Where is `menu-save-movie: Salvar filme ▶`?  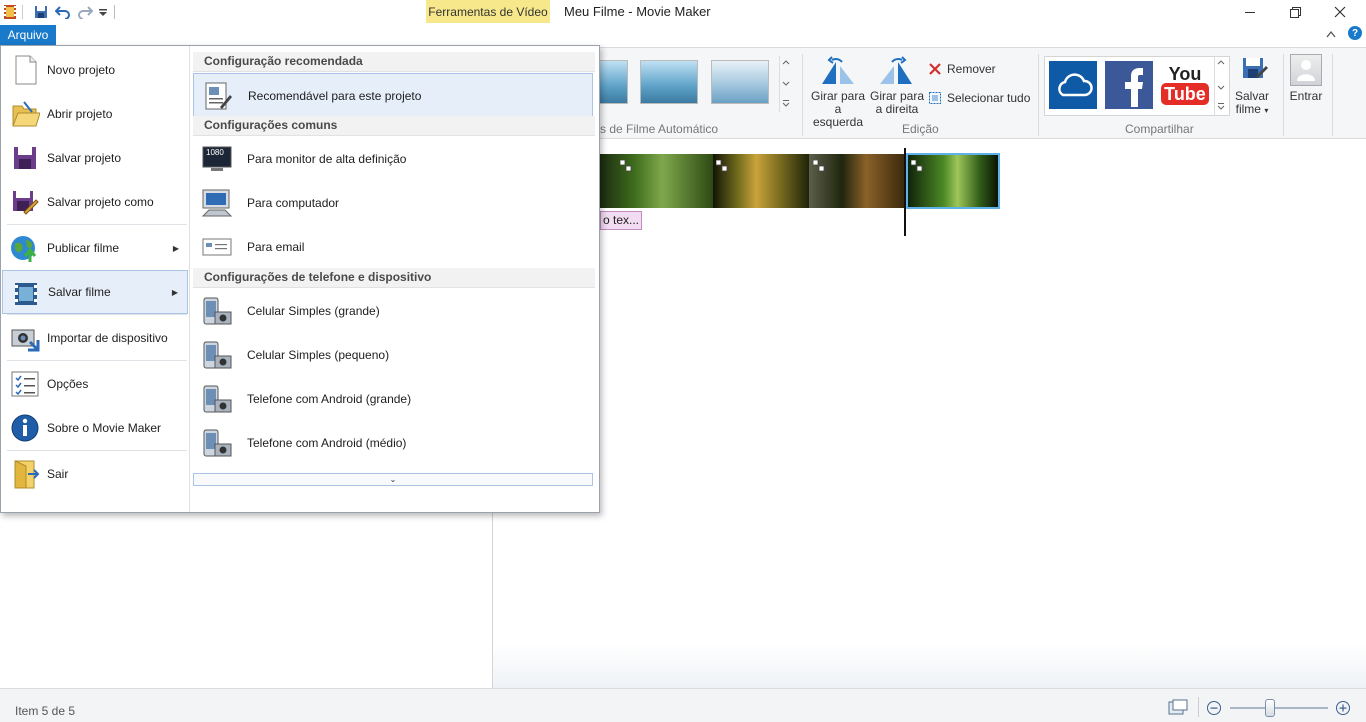
menu-save-movie: Salvar filme ▶ is located at coordinates (95, 292).